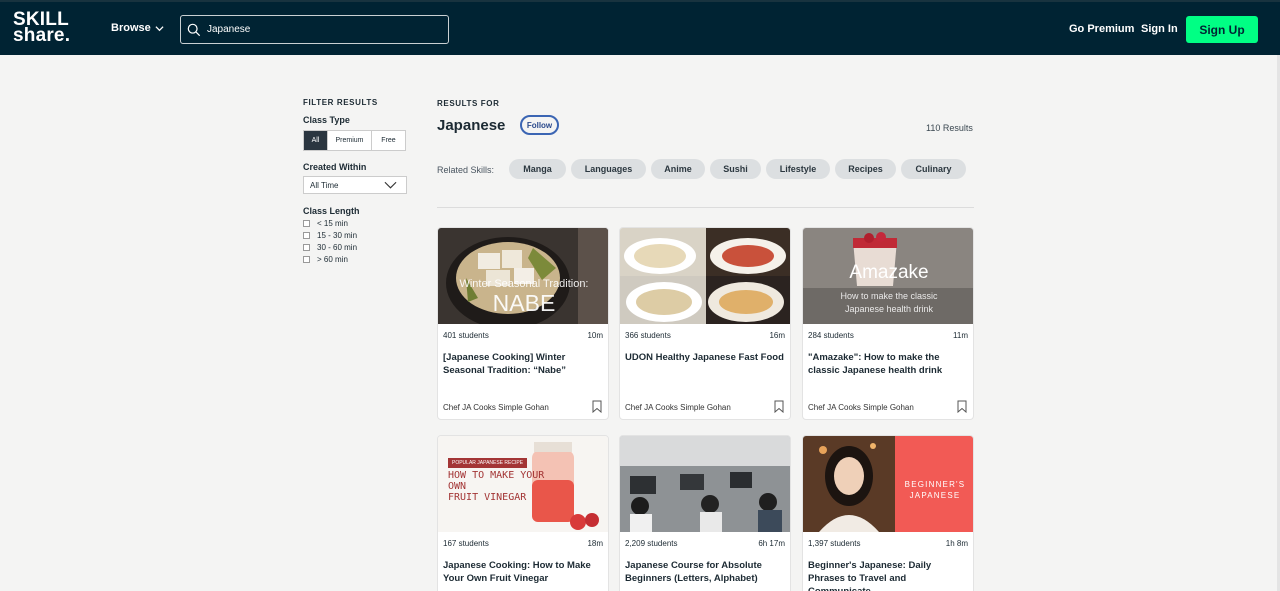 The image size is (1280, 591). What do you see at coordinates (888, 484) in the screenshot?
I see `class-thumbnail: BEGINNER'S JAPANESE` at bounding box center [888, 484].